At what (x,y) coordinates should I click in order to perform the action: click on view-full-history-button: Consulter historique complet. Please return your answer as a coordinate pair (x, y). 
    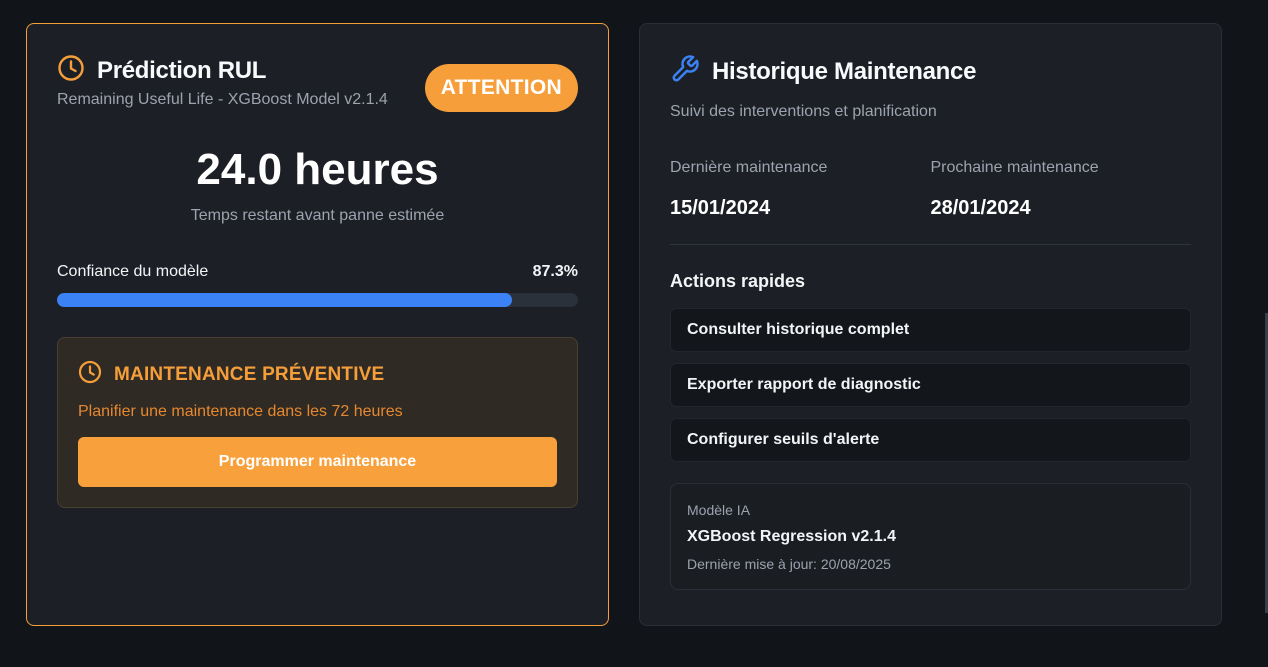
    Looking at the image, I should click on (930, 330).